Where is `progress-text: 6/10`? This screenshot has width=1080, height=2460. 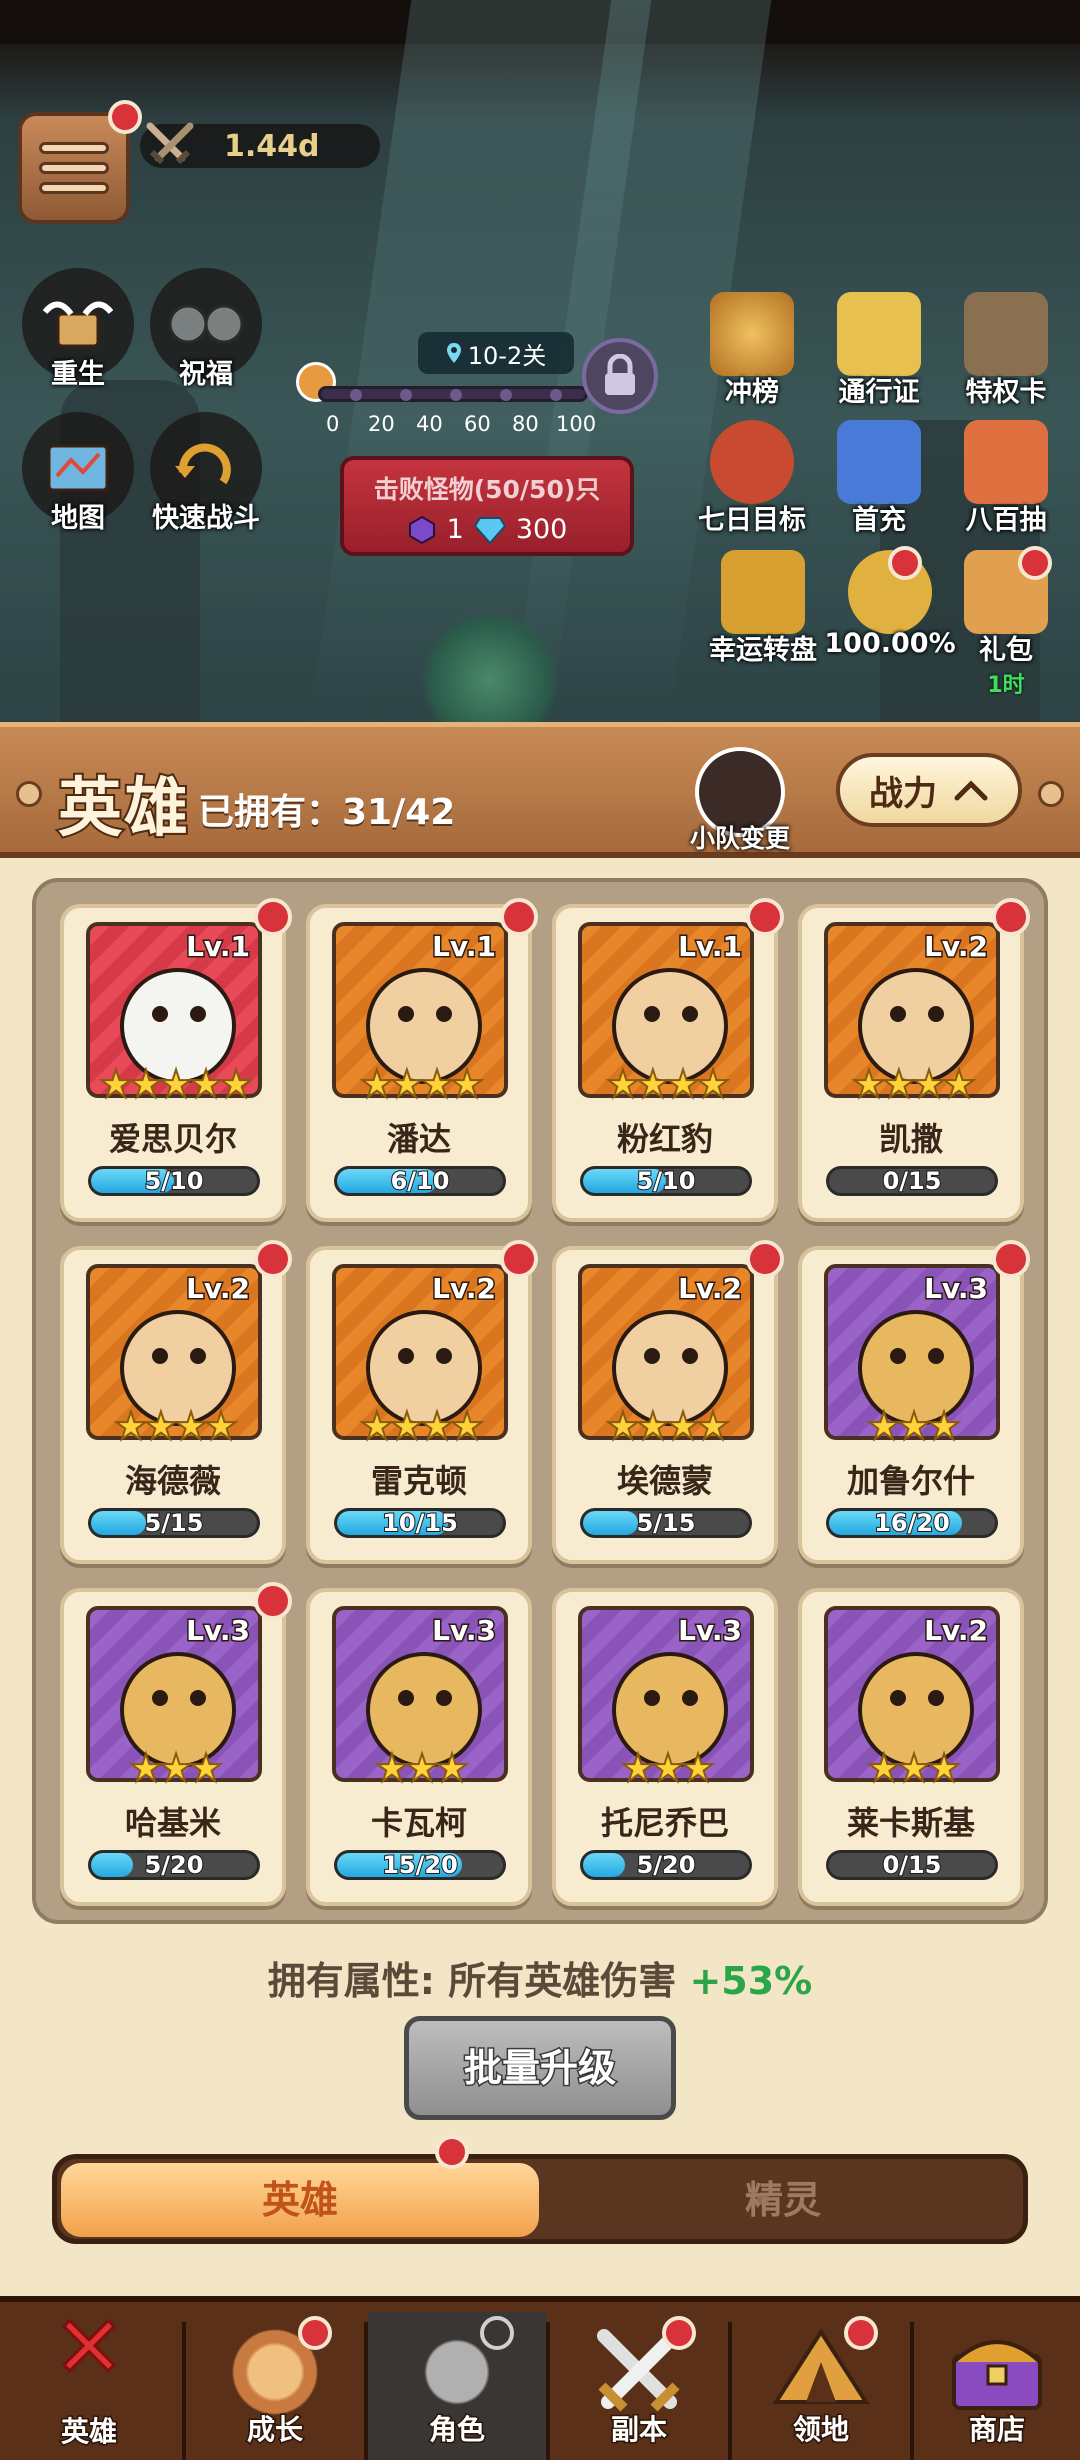
progress-text: 6/10 is located at coordinates (420, 1181).